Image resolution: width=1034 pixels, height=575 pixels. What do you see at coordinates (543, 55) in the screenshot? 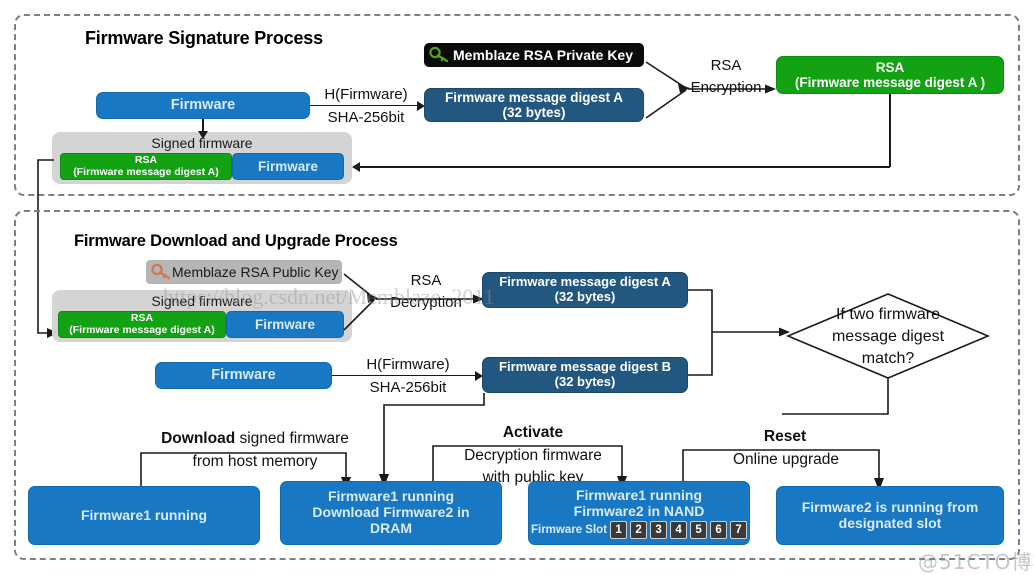
I see `private-key-label: Memblaze RSA Private Key` at bounding box center [543, 55].